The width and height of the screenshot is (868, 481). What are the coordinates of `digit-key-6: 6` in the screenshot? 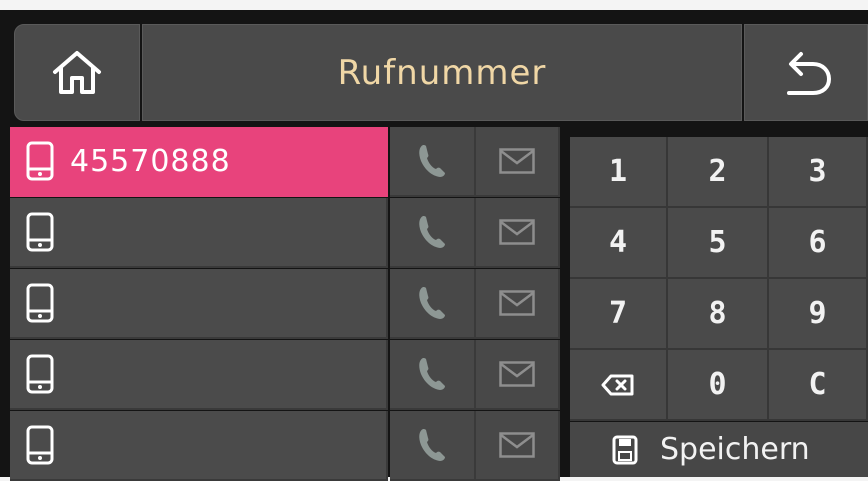 It's located at (818, 243).